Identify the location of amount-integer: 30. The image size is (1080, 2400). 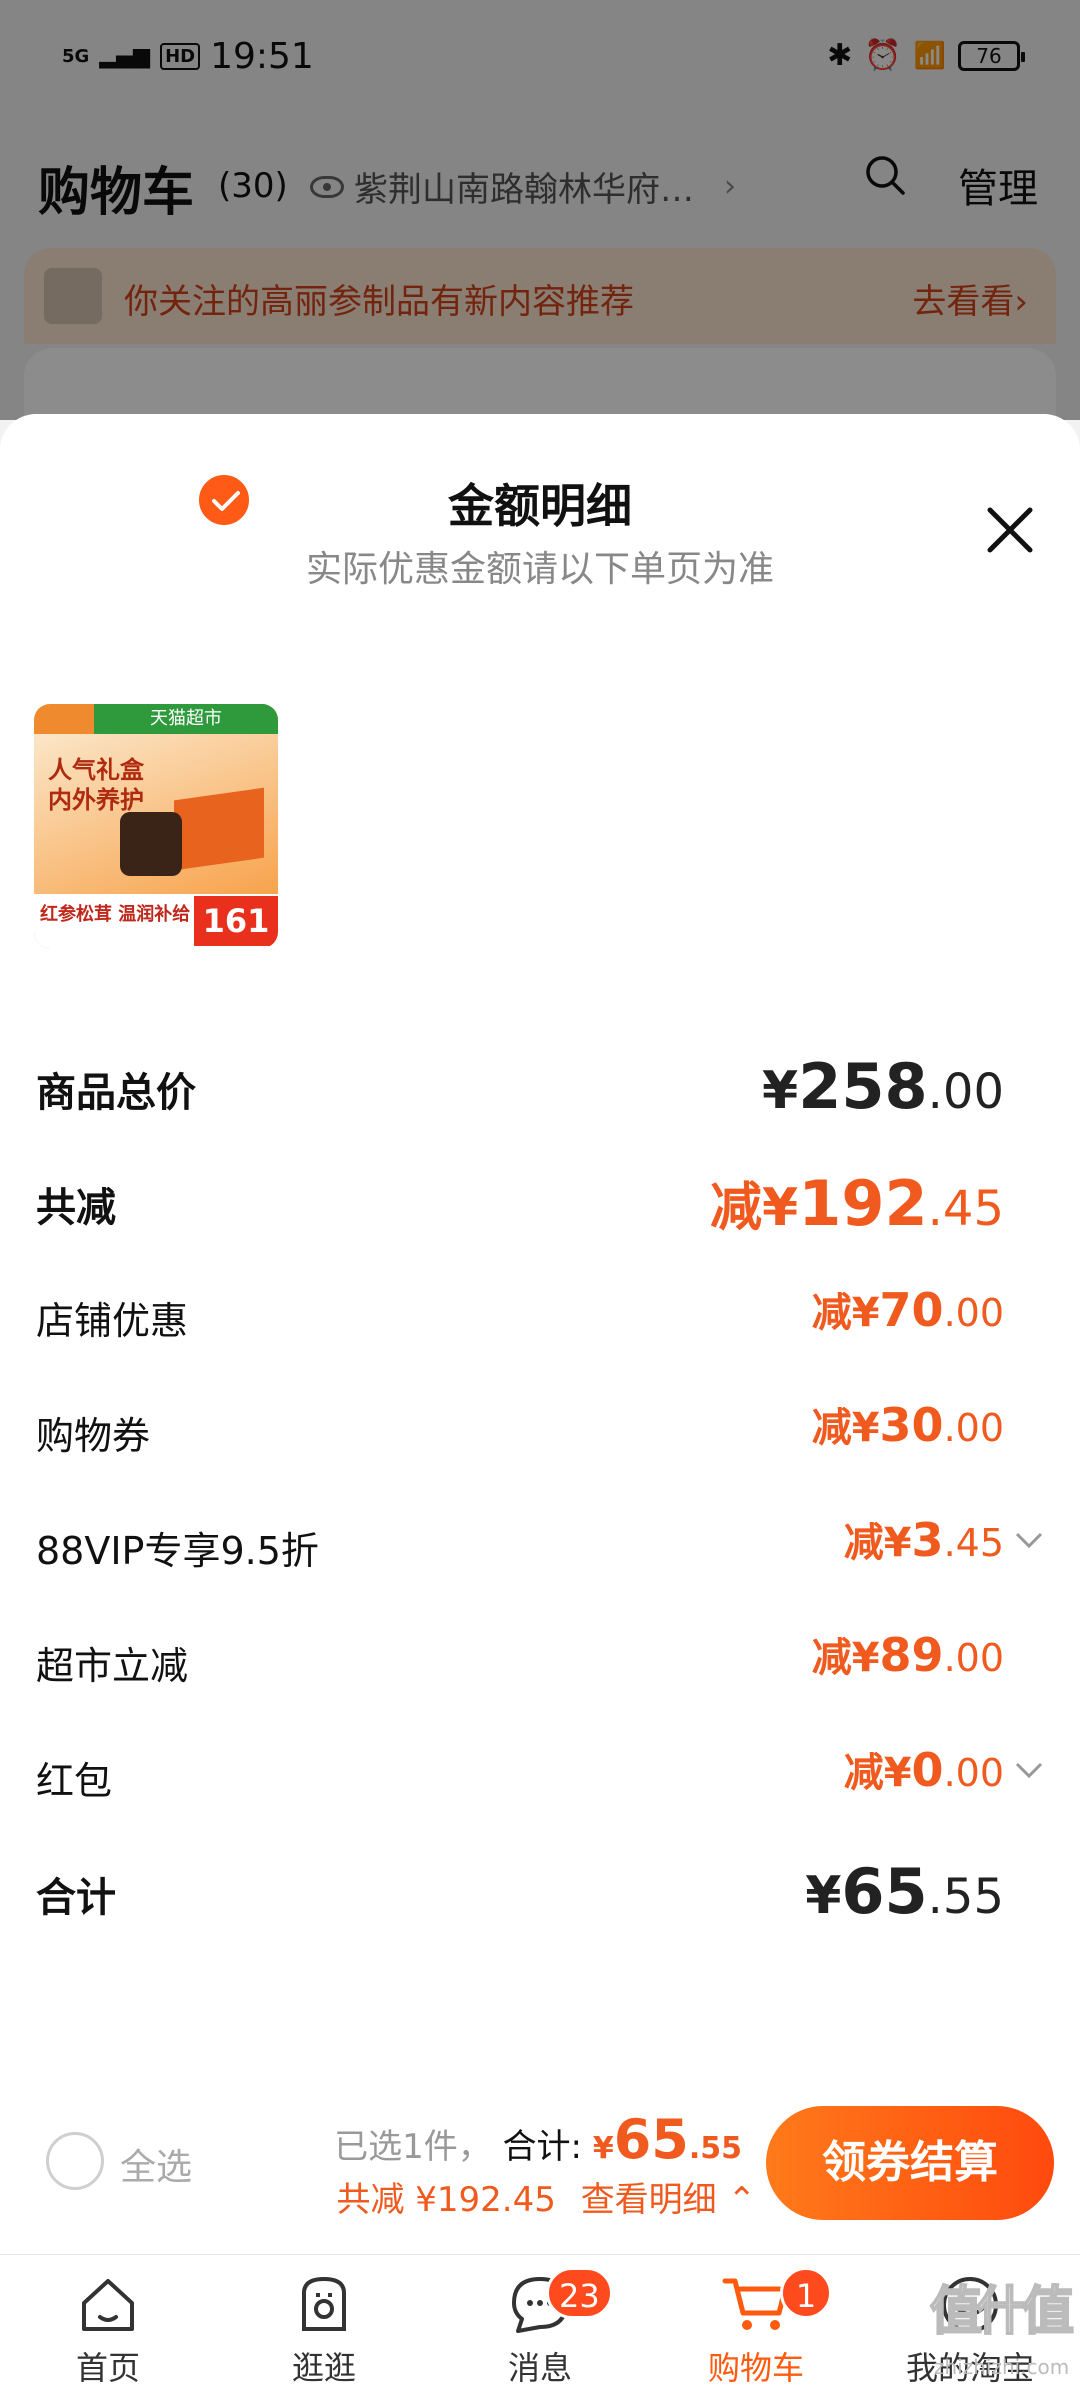
(911, 1425).